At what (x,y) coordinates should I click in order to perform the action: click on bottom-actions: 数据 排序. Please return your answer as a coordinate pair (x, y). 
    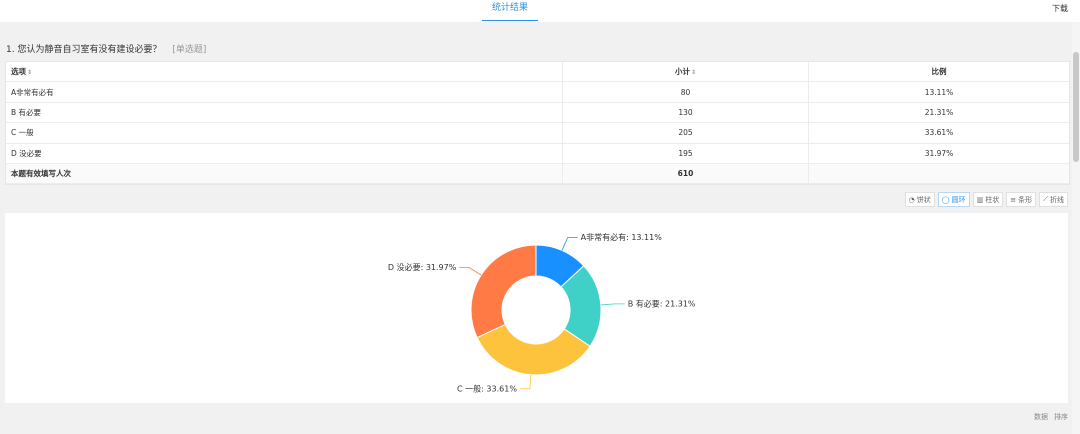
    Looking at the image, I should click on (1051, 417).